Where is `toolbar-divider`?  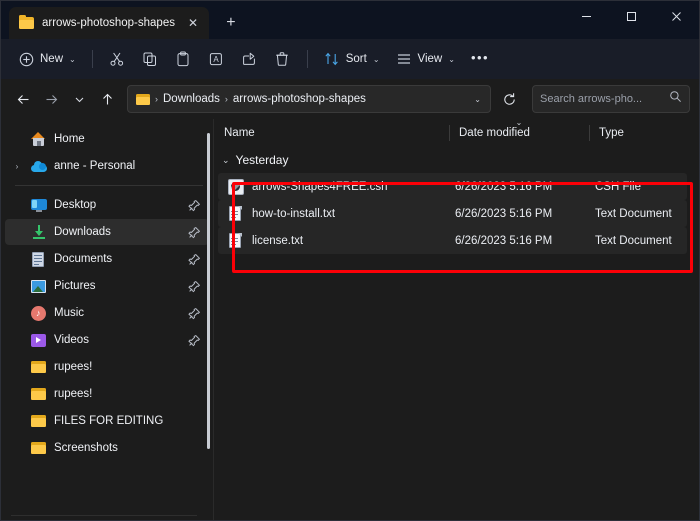
toolbar-divider is located at coordinates (307, 59).